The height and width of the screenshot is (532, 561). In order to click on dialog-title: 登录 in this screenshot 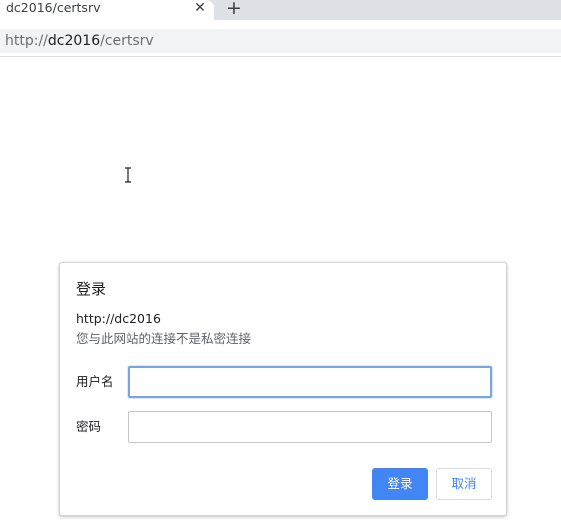, I will do `click(91, 289)`.